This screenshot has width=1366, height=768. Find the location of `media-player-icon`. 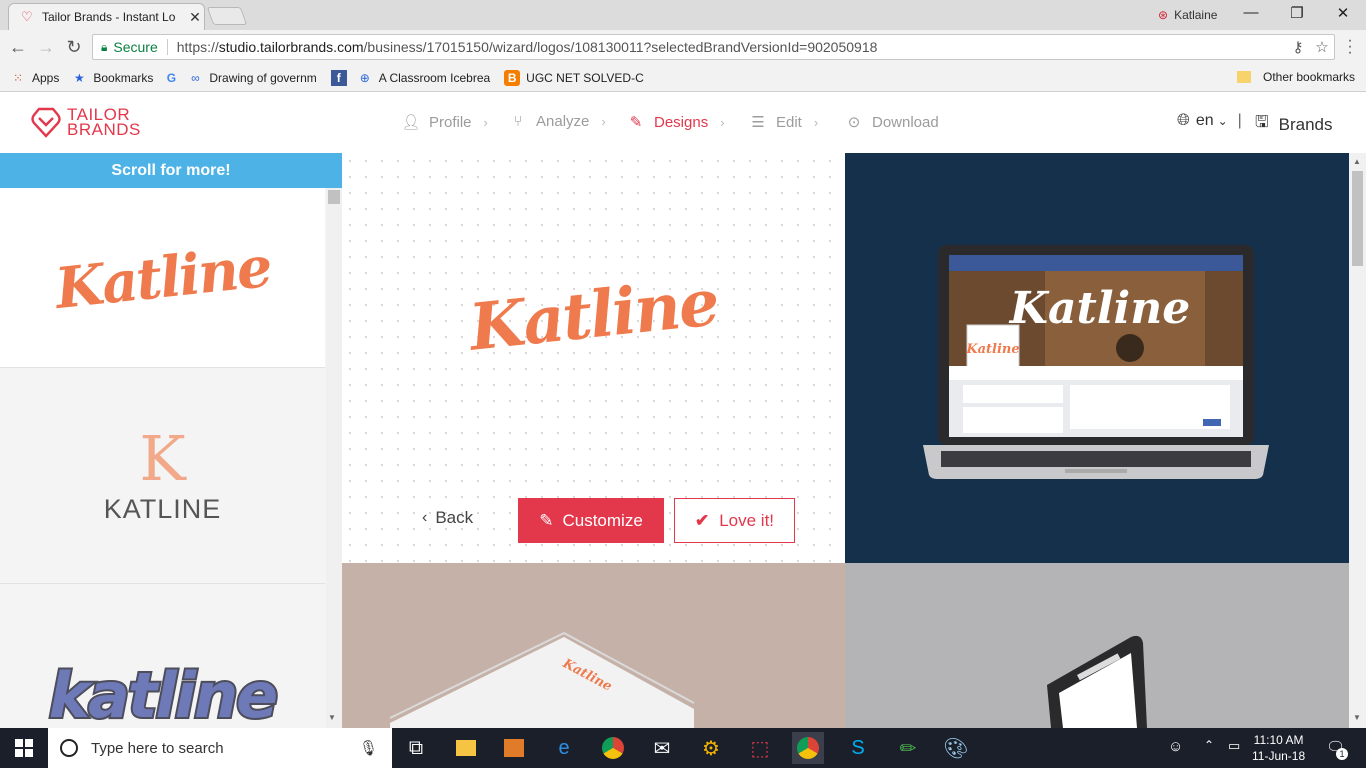

media-player-icon is located at coordinates (514, 748).